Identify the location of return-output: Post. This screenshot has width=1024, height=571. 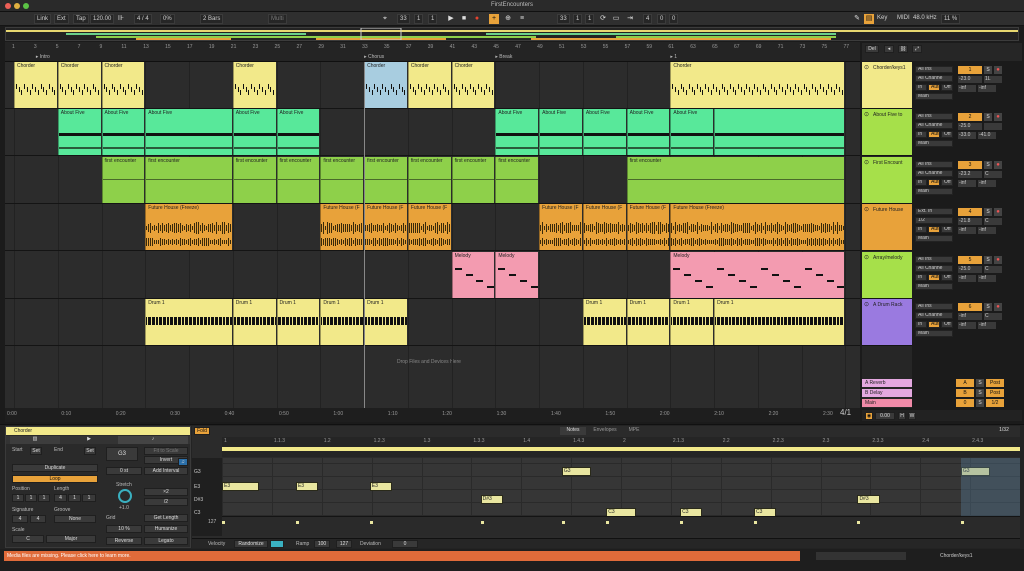
(995, 393).